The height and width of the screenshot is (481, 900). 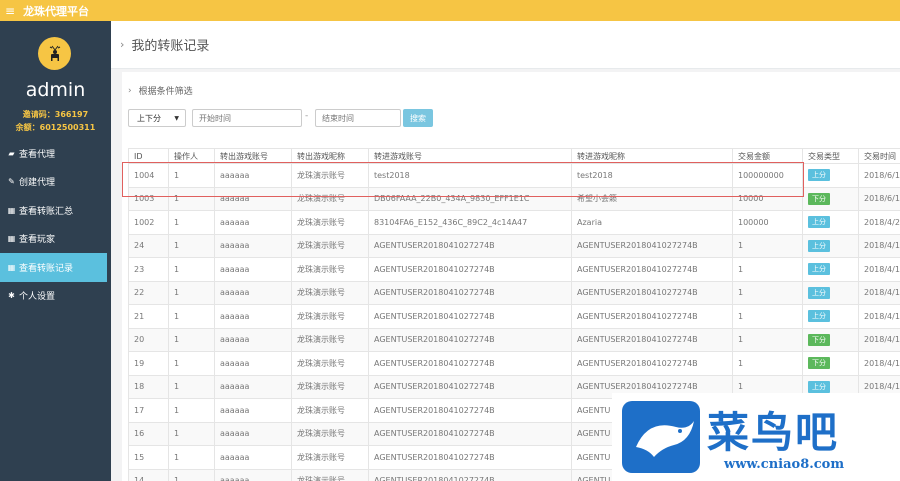 I want to click on chevron-right-icon: ›, so click(x=130, y=90).